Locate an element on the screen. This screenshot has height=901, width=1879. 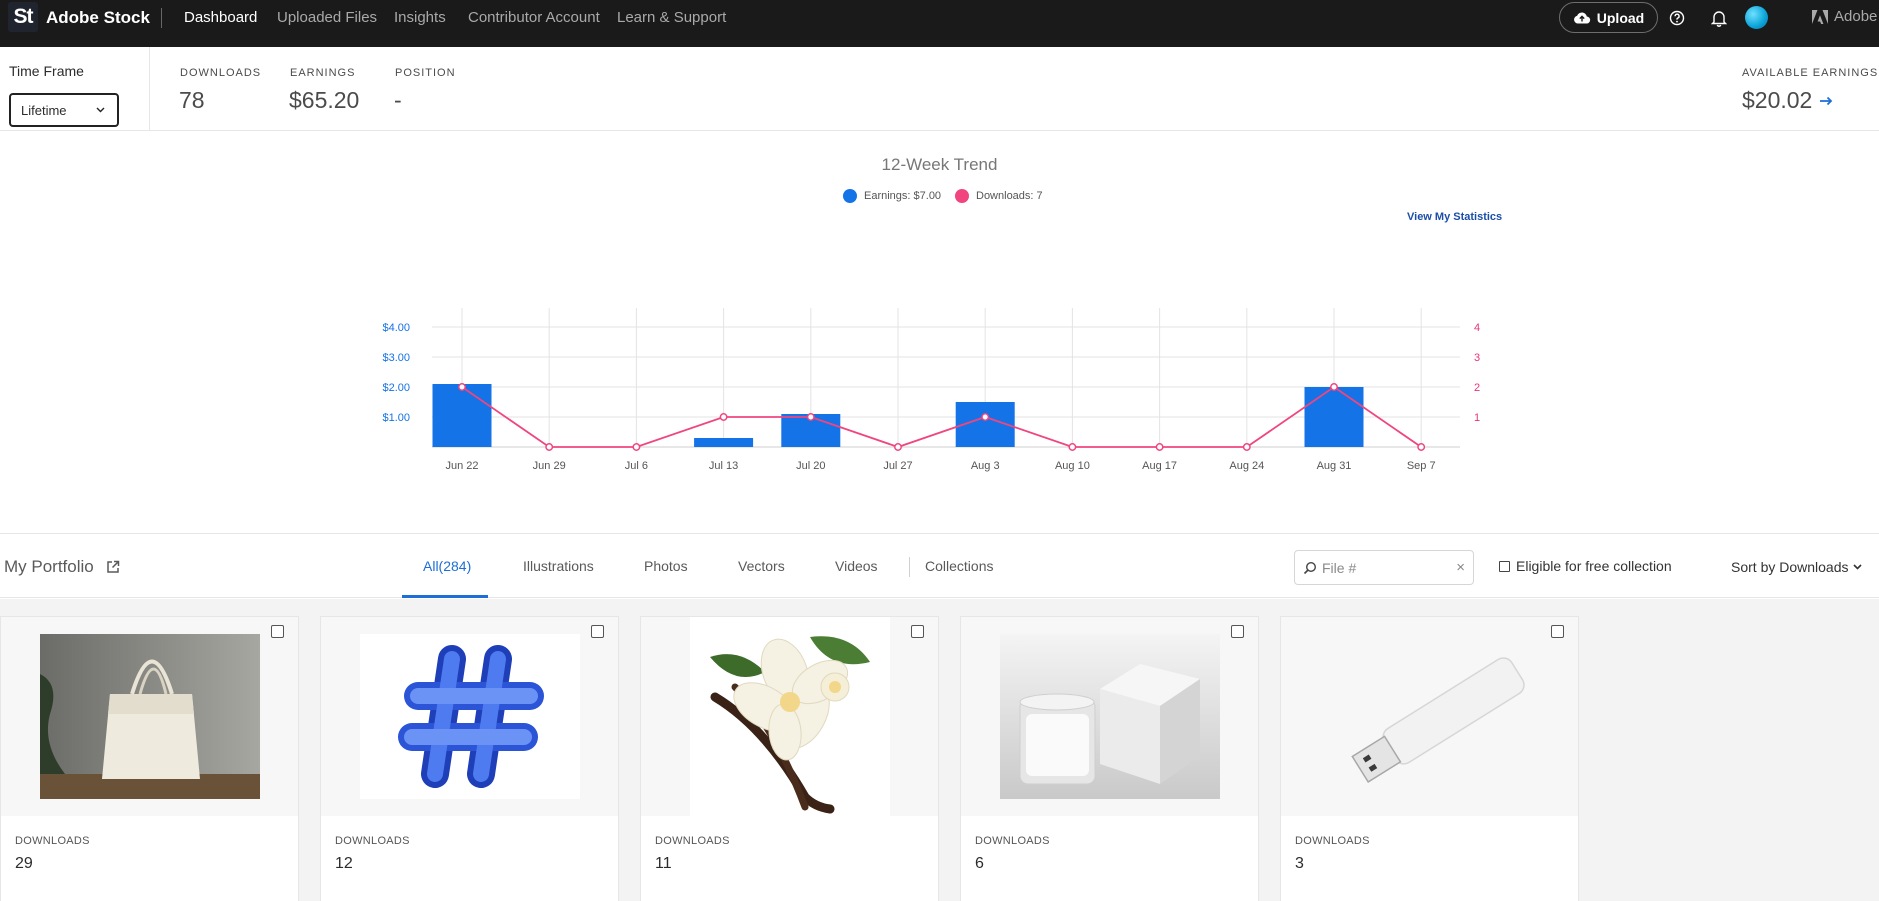
nav-dashboard: Dashboard is located at coordinates (220, 17).